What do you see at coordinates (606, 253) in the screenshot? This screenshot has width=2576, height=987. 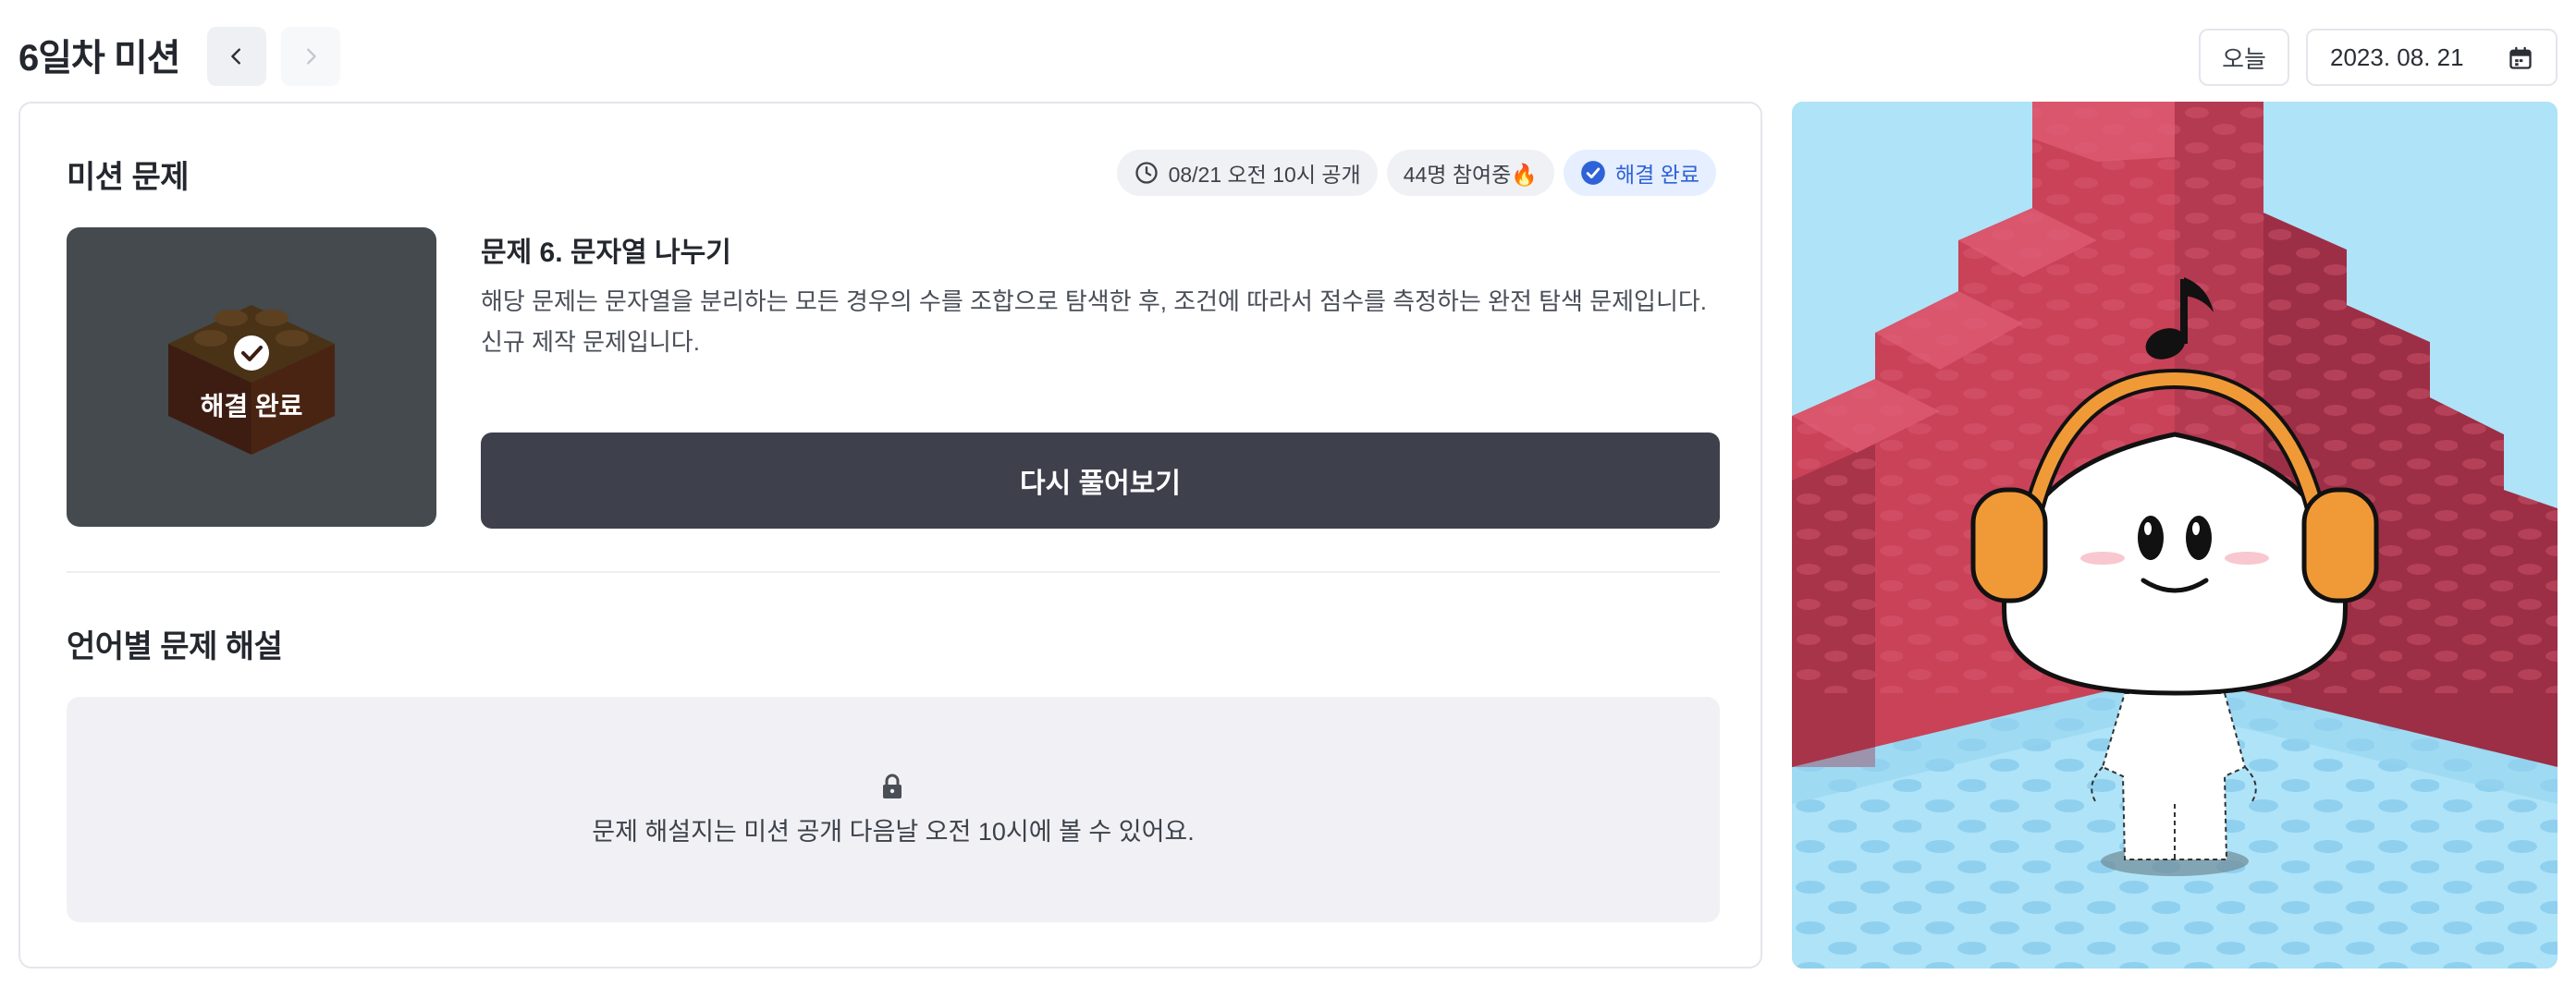 I see `problem-title: 문제 6. 문자열 나누기` at bounding box center [606, 253].